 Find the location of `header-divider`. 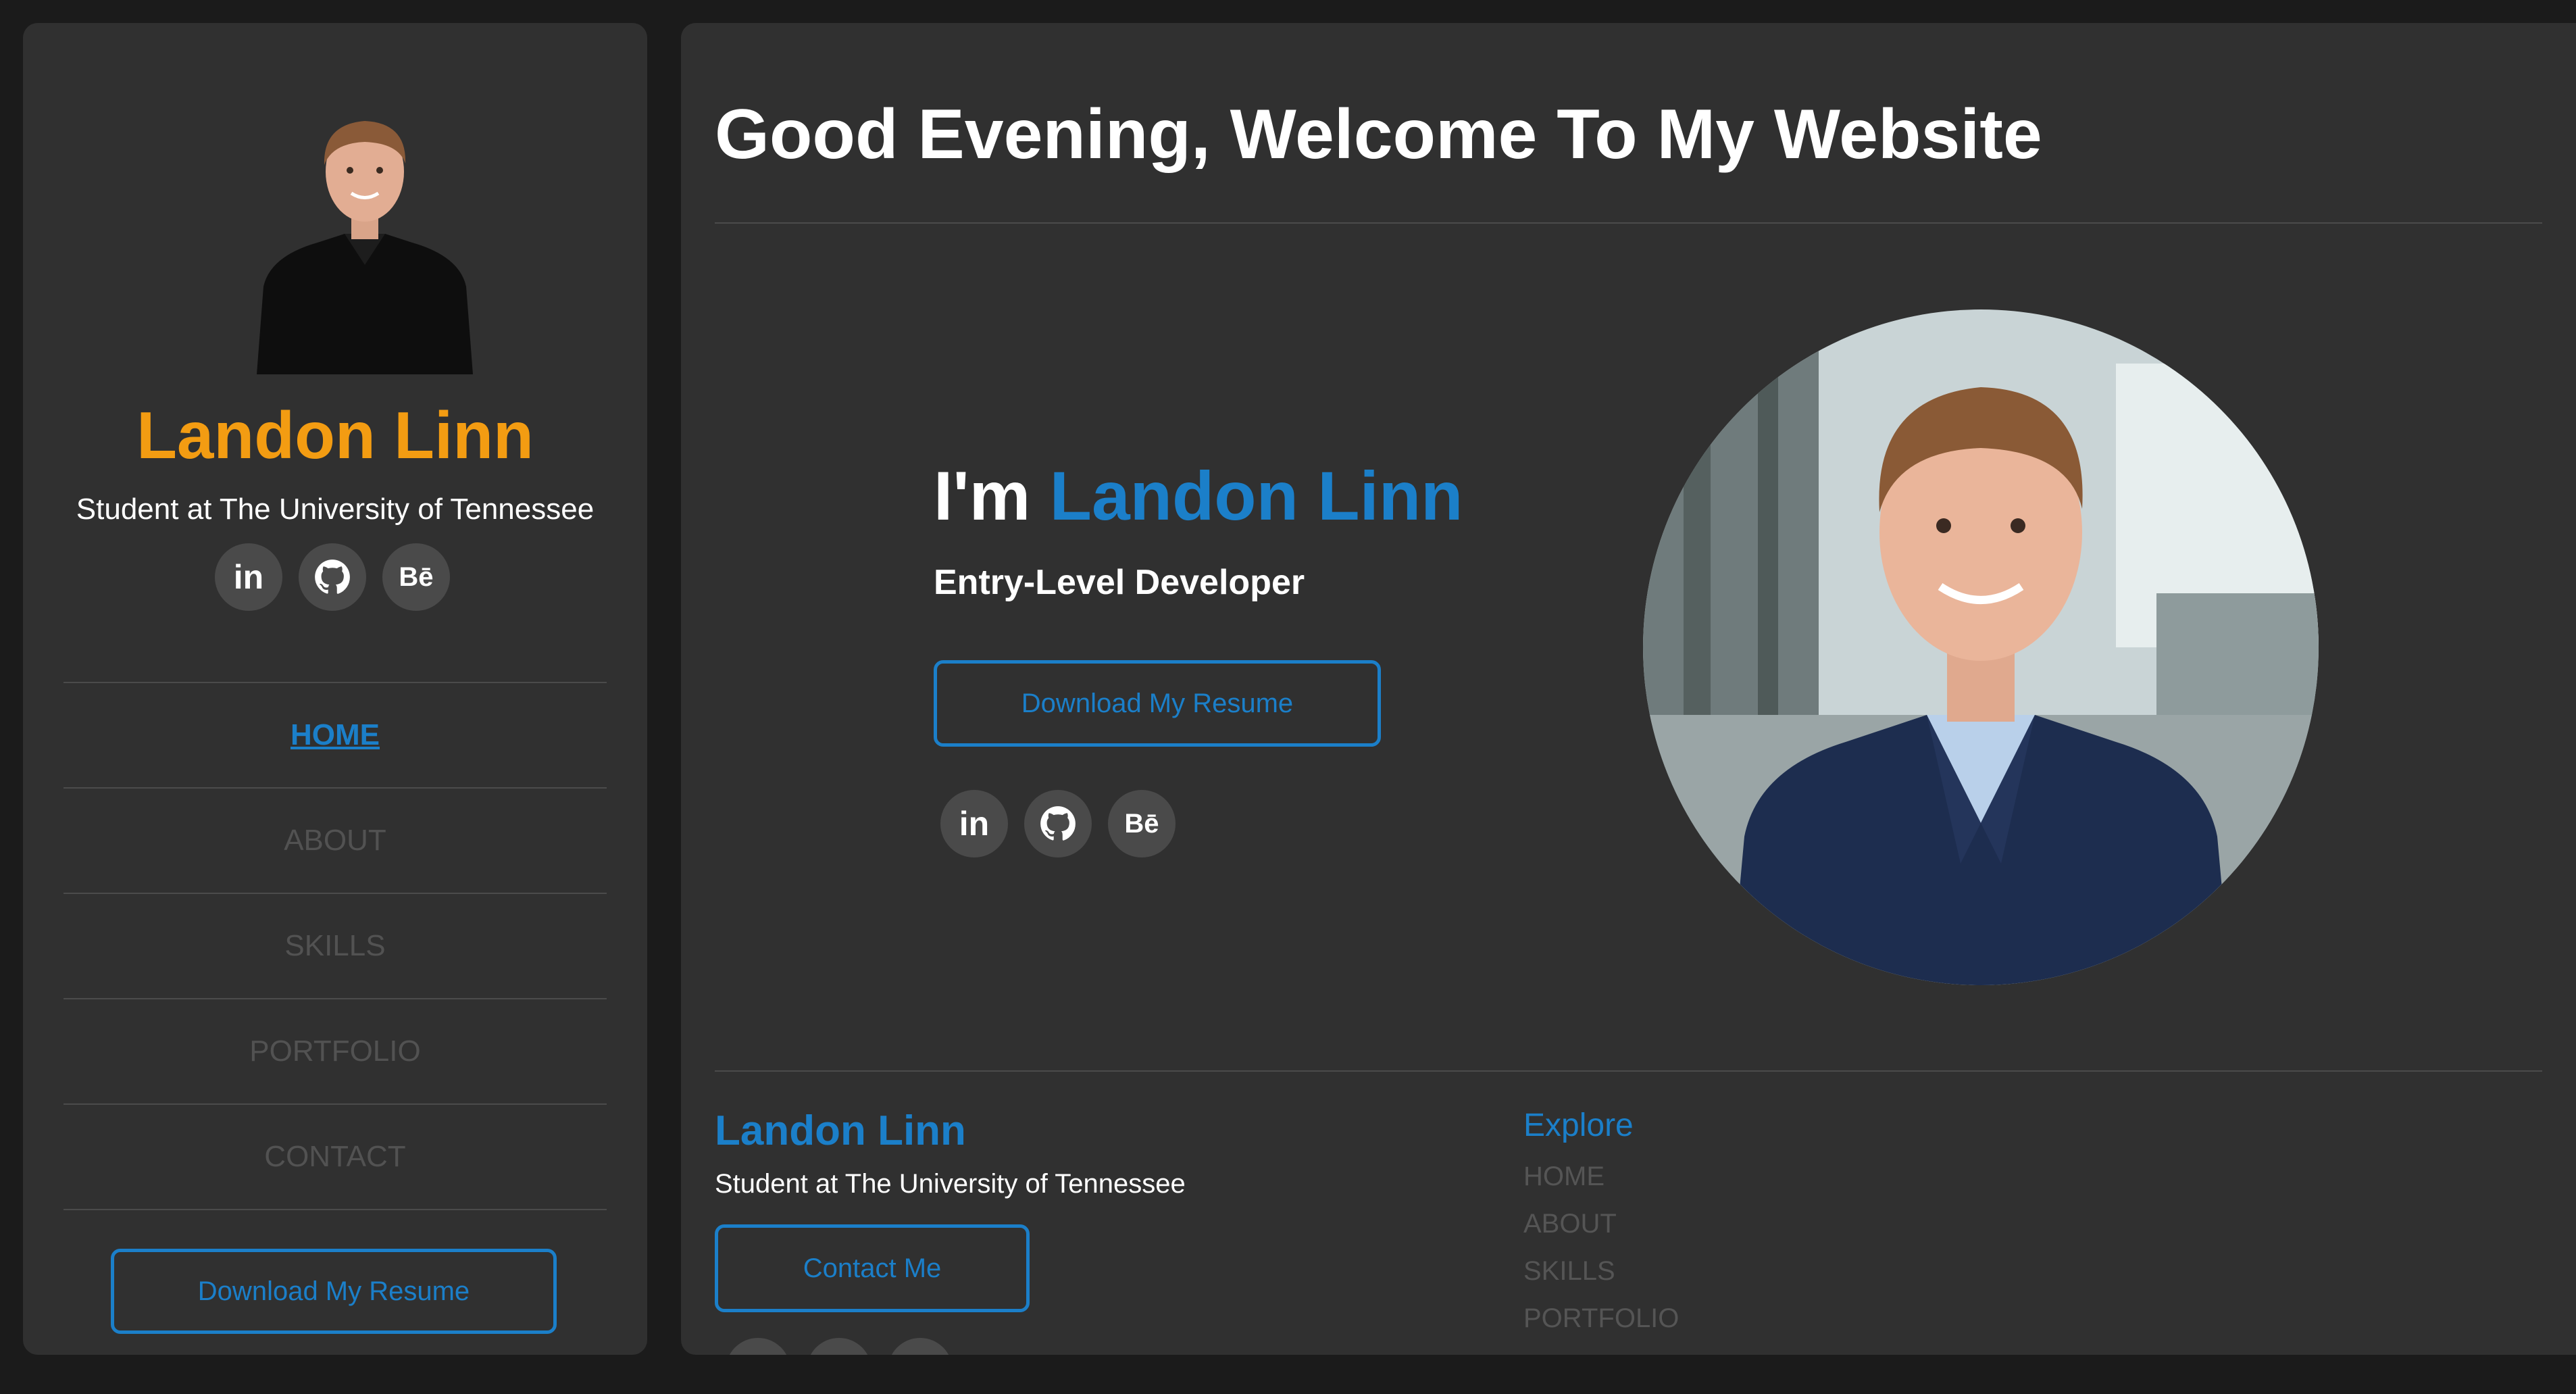

header-divider is located at coordinates (1628, 223).